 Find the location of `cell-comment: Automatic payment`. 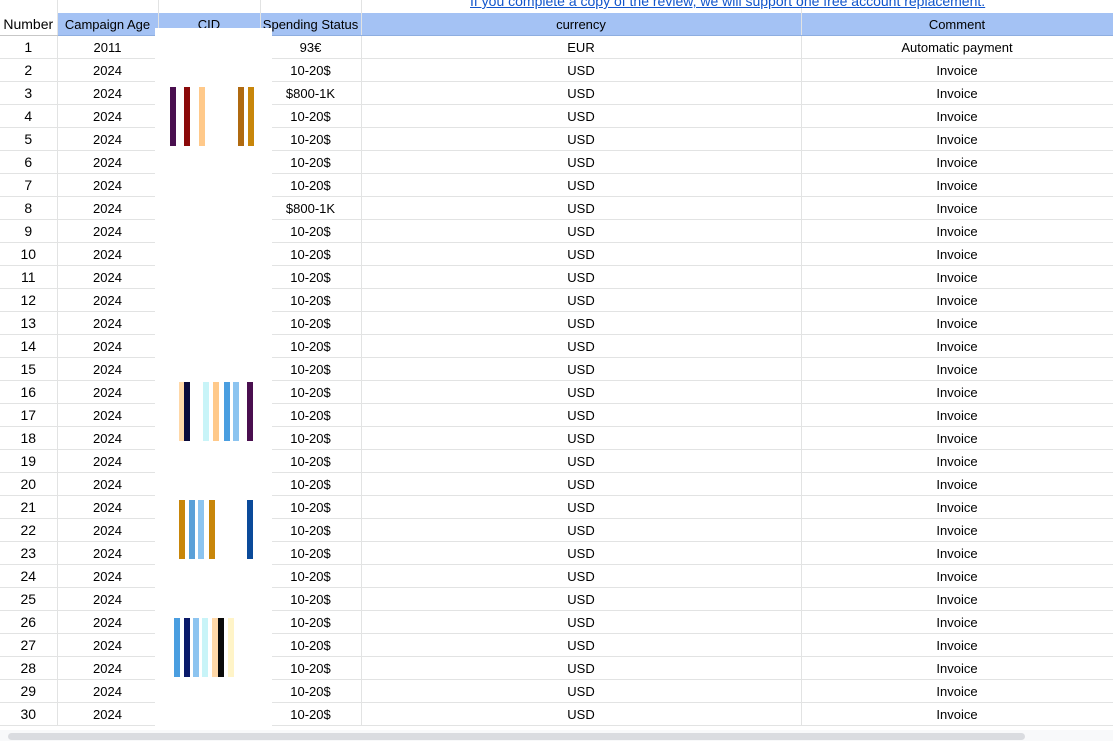

cell-comment: Automatic payment is located at coordinates (957, 47).